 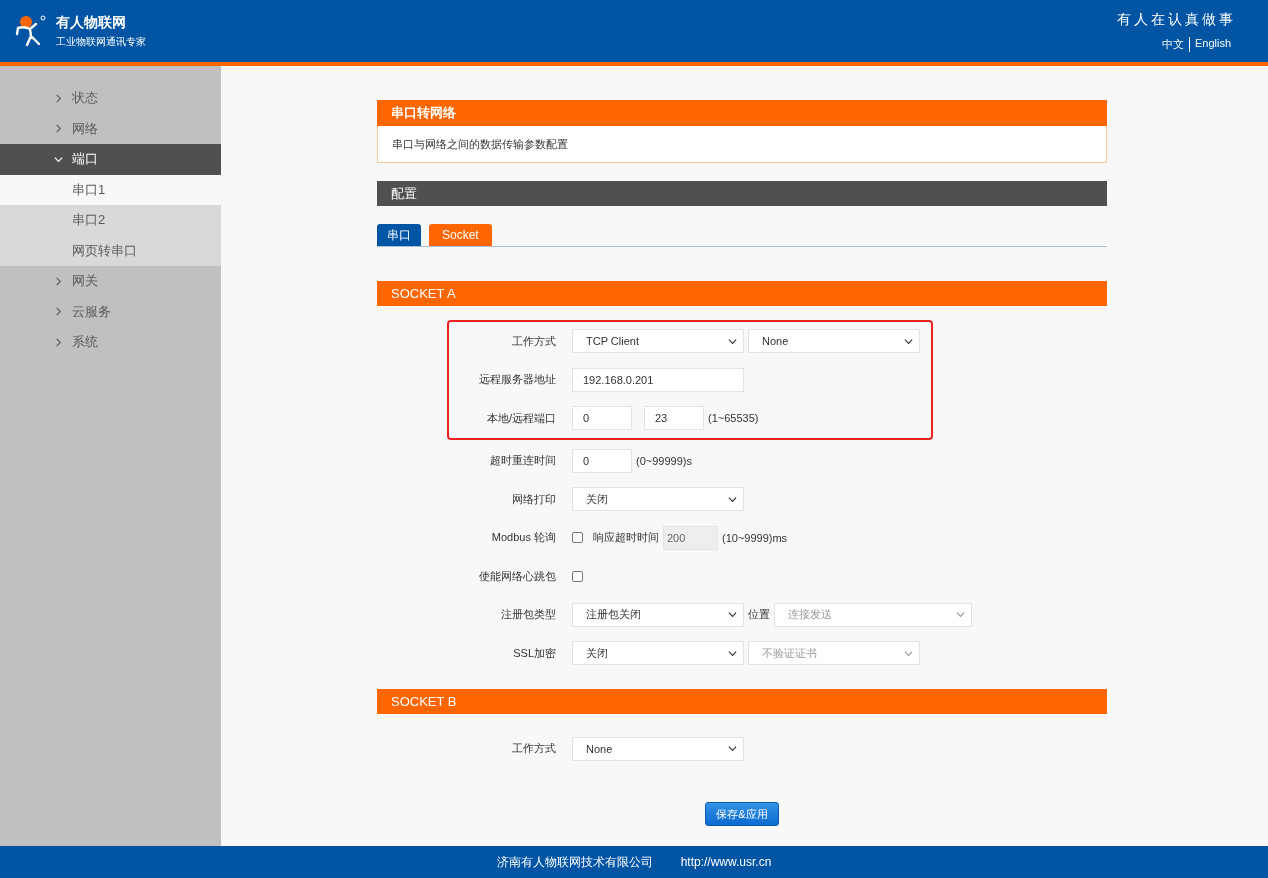 I want to click on brand-name: 有人物联网, so click(x=91, y=22).